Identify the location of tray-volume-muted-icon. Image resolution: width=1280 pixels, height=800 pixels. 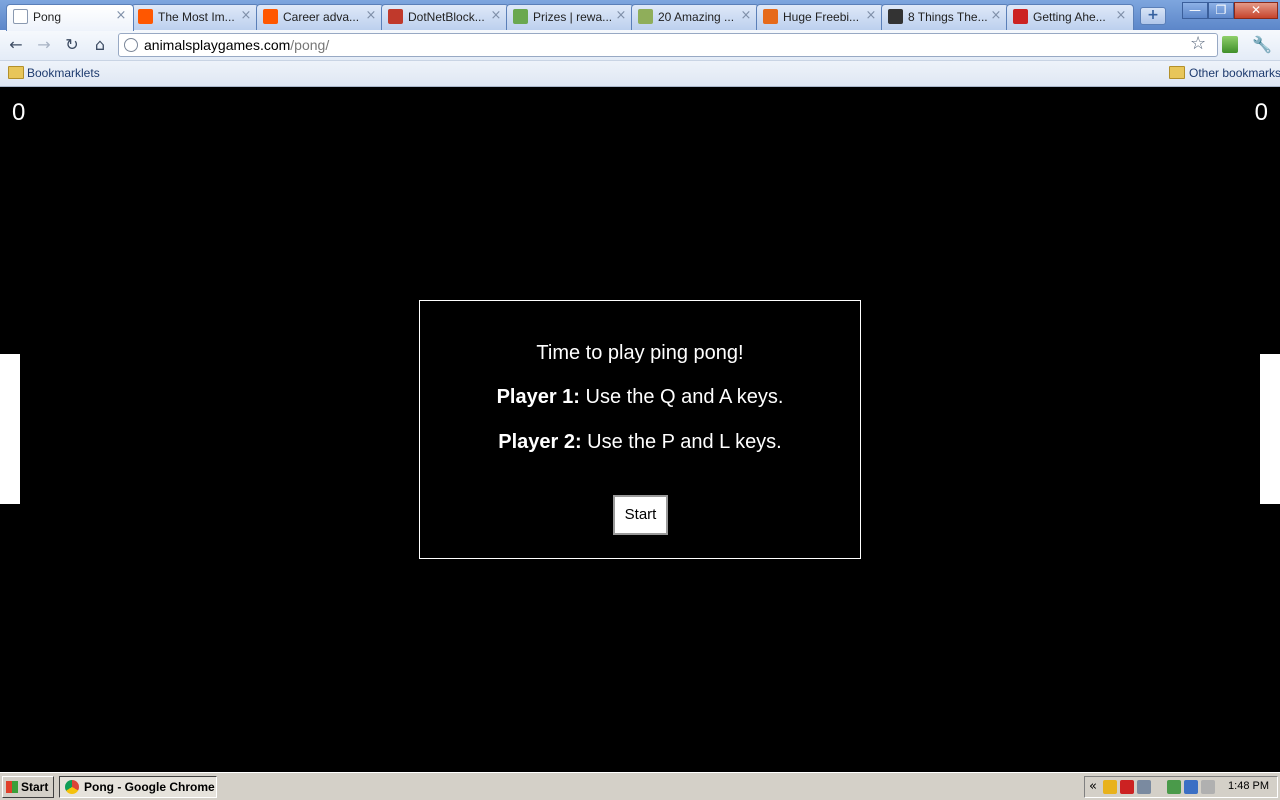
(1208, 787).